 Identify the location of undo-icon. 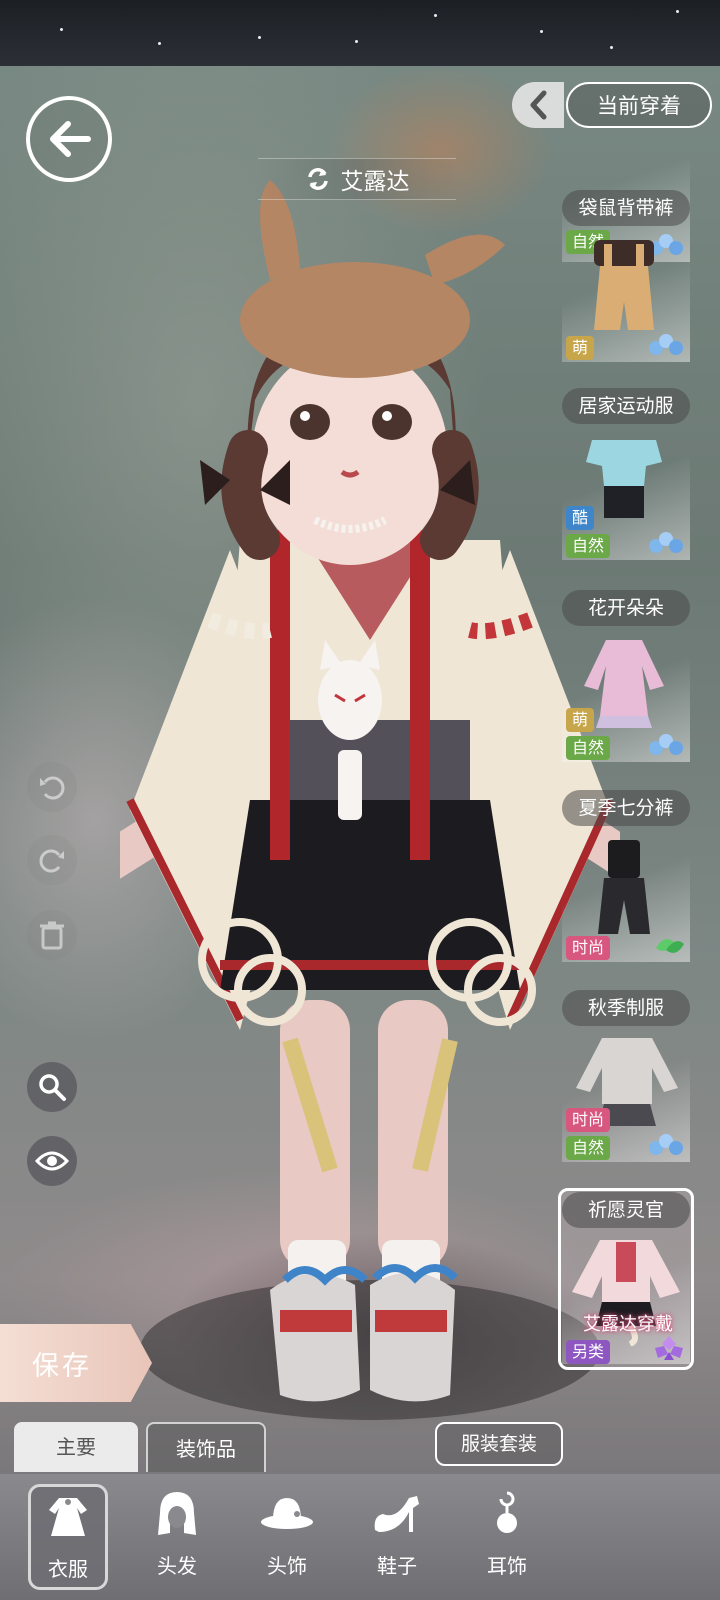
(52, 788).